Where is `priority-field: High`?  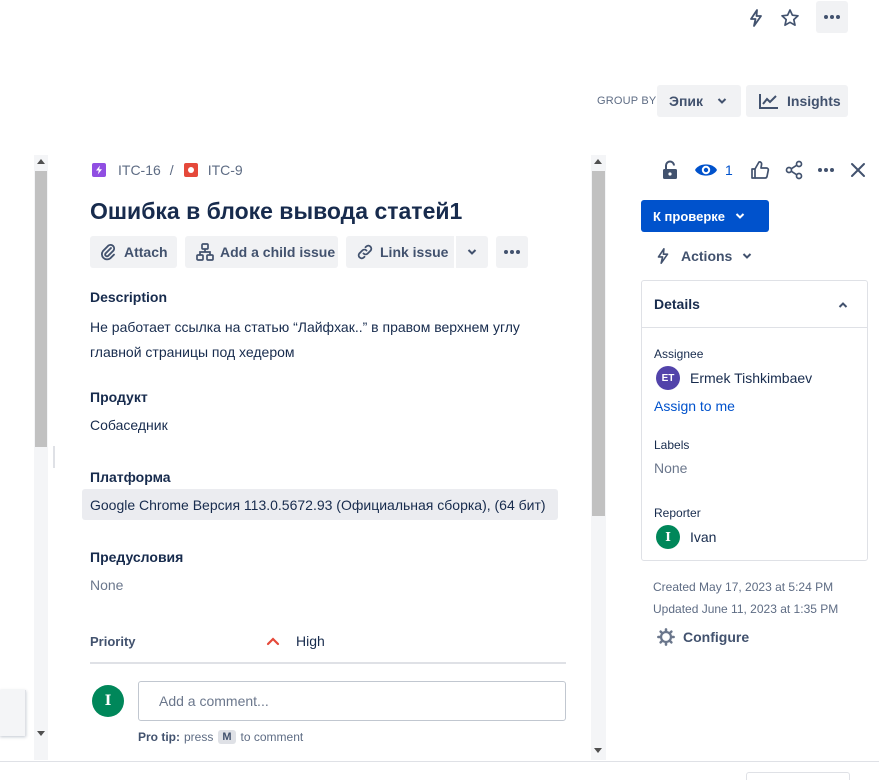
priority-field: High is located at coordinates (295, 641).